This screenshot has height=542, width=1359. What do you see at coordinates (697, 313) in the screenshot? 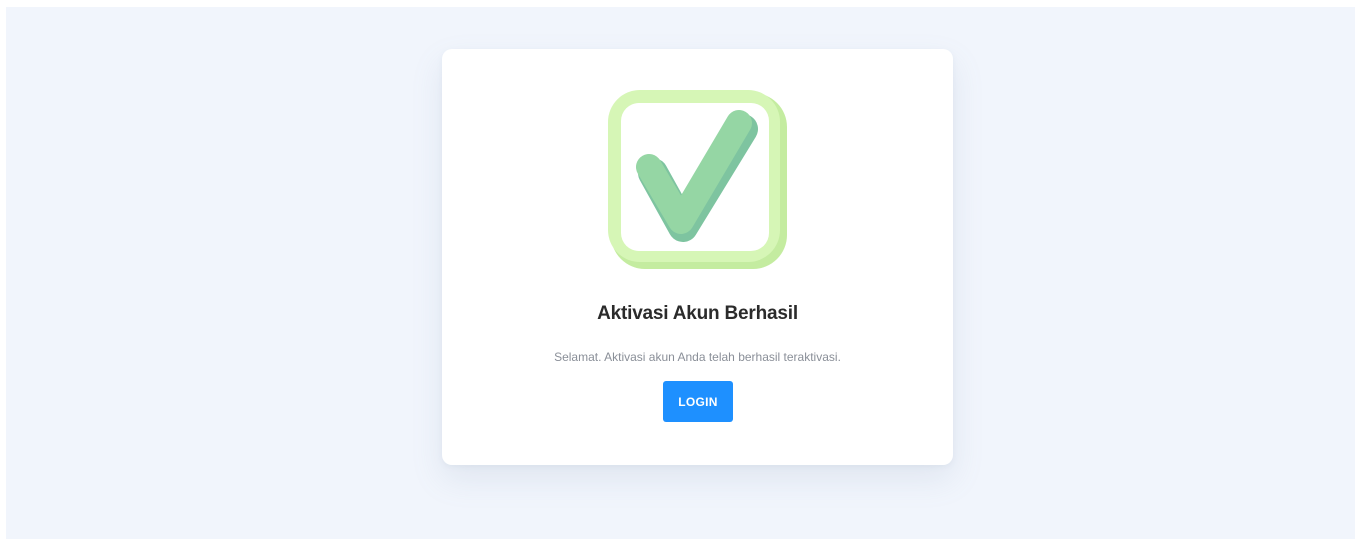
I see `page-title: Aktivasi Akun Berhasil` at bounding box center [697, 313].